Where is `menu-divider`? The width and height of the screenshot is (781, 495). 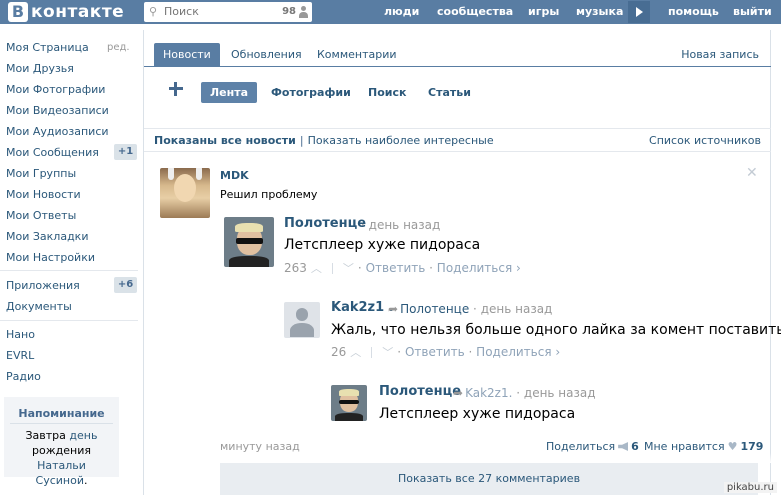 menu-divider is located at coordinates (69, 320).